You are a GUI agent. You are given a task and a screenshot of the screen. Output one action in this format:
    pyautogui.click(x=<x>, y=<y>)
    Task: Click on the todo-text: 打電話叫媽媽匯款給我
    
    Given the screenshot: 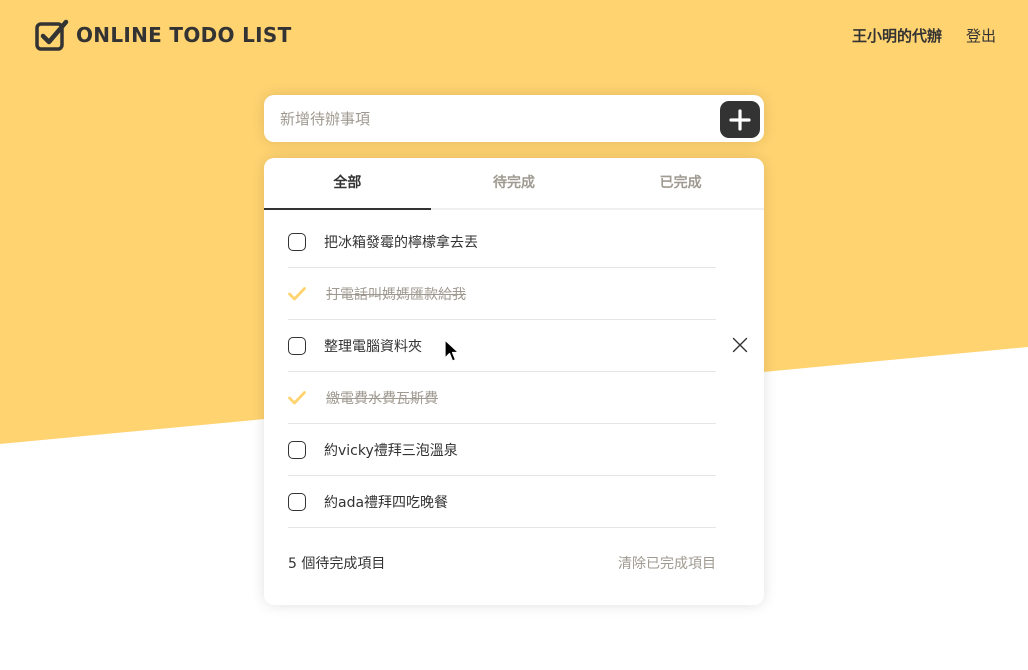 What is the action you would take?
    pyautogui.click(x=396, y=294)
    